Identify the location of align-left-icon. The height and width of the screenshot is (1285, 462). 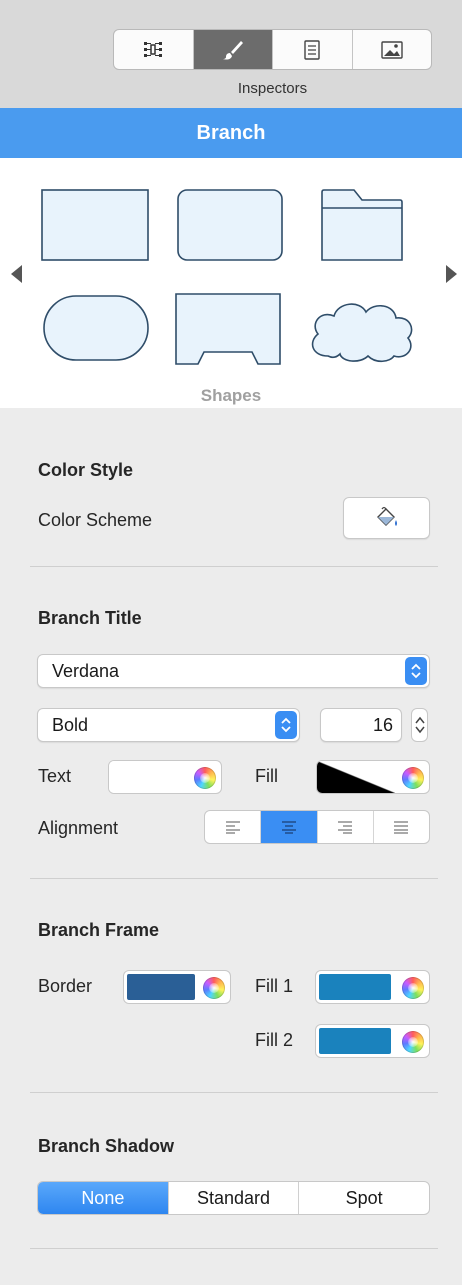
(232, 827).